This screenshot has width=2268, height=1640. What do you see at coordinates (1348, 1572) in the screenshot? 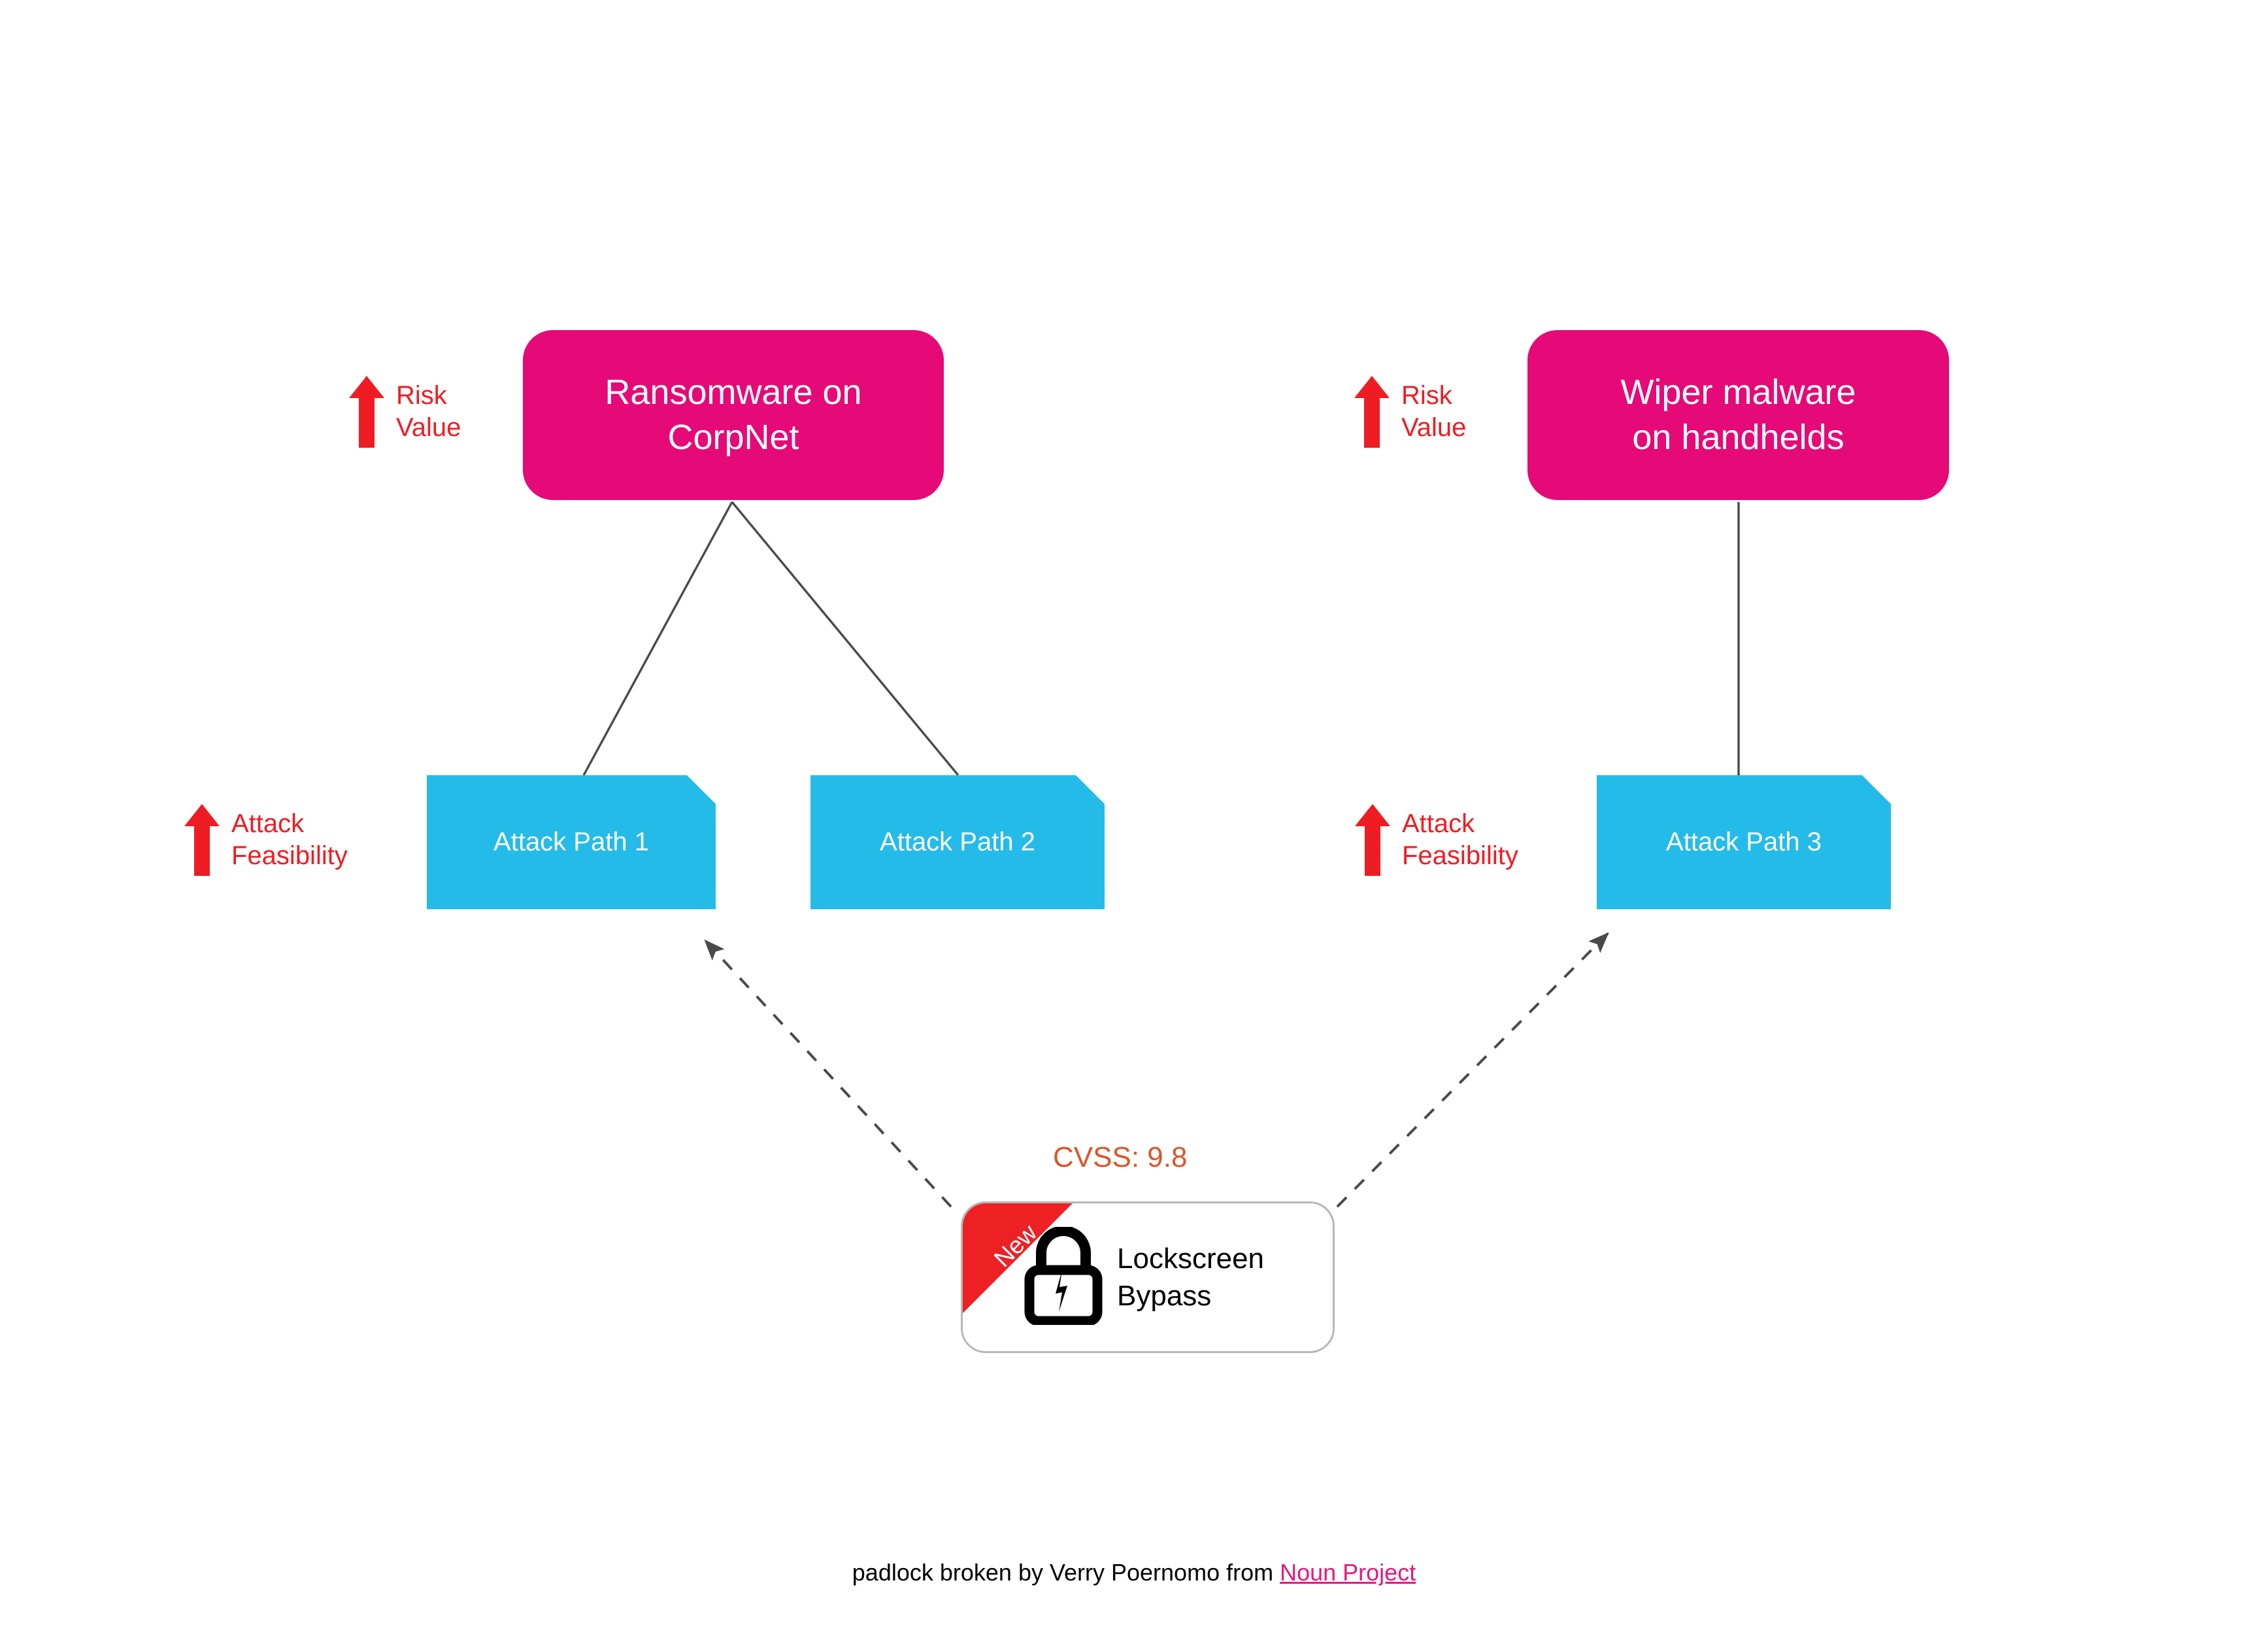
I see `noun-project-link: Noun Project` at bounding box center [1348, 1572].